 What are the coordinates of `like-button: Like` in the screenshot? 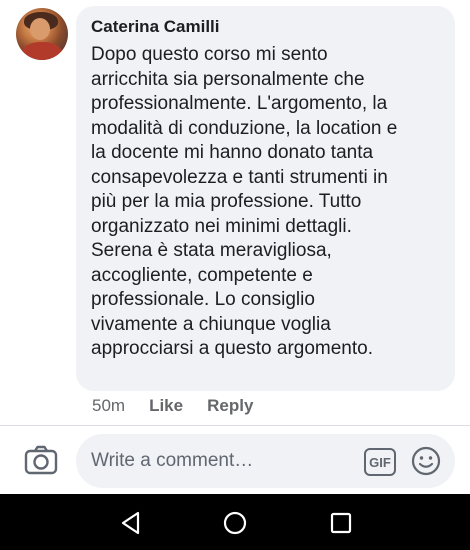 It's located at (166, 406).